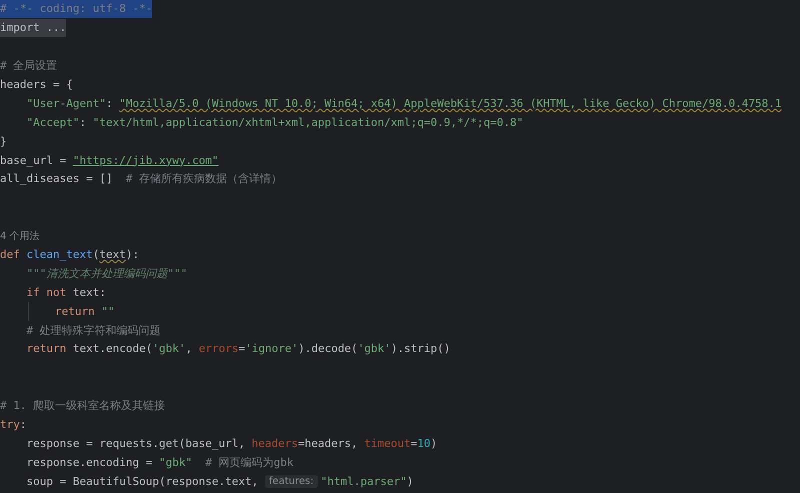 The width and height of the screenshot is (800, 493). What do you see at coordinates (57, 179) in the screenshot?
I see `code-text: all_diseases = []` at bounding box center [57, 179].